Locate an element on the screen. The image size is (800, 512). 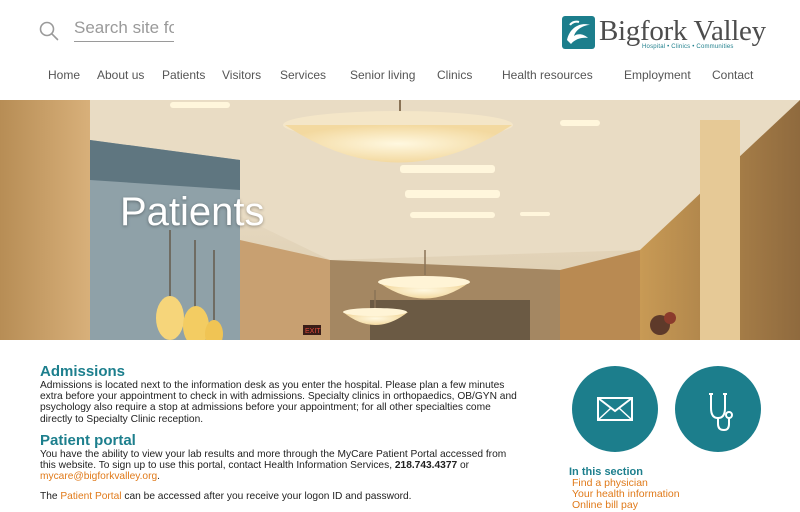
portal-line-text: The is located at coordinates (50, 497).